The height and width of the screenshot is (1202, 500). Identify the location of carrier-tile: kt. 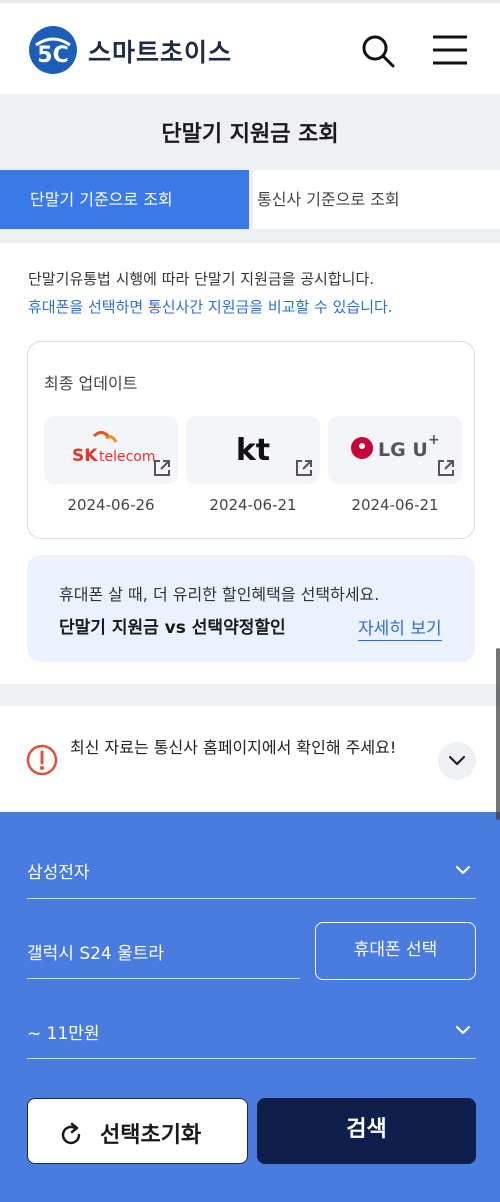
(253, 450).